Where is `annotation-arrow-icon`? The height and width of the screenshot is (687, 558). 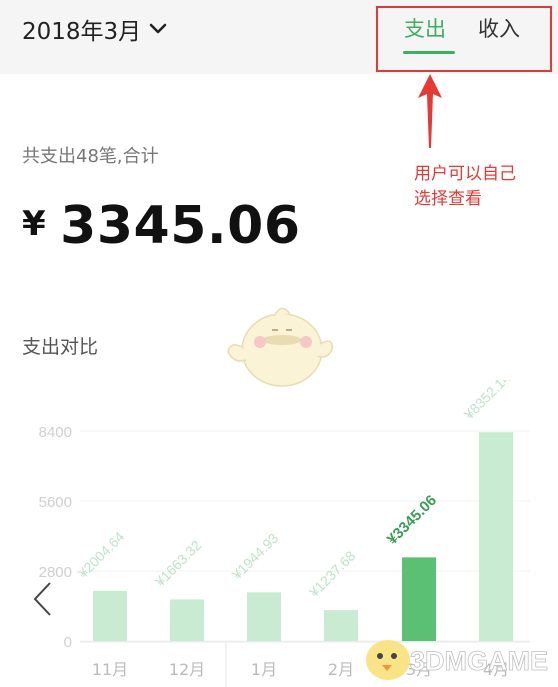
annotation-arrow-icon is located at coordinates (430, 111).